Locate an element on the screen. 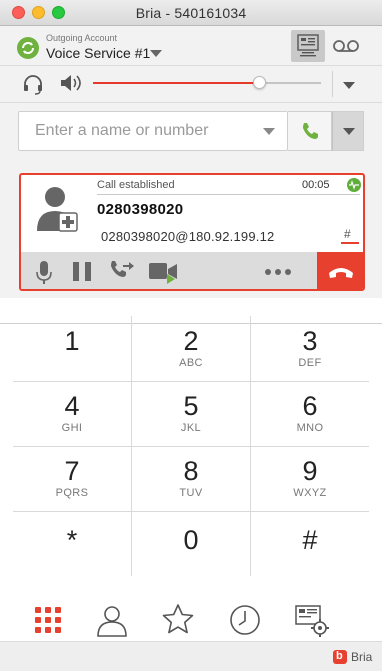  dialpad-key-5: 5 JKL is located at coordinates (191, 413).